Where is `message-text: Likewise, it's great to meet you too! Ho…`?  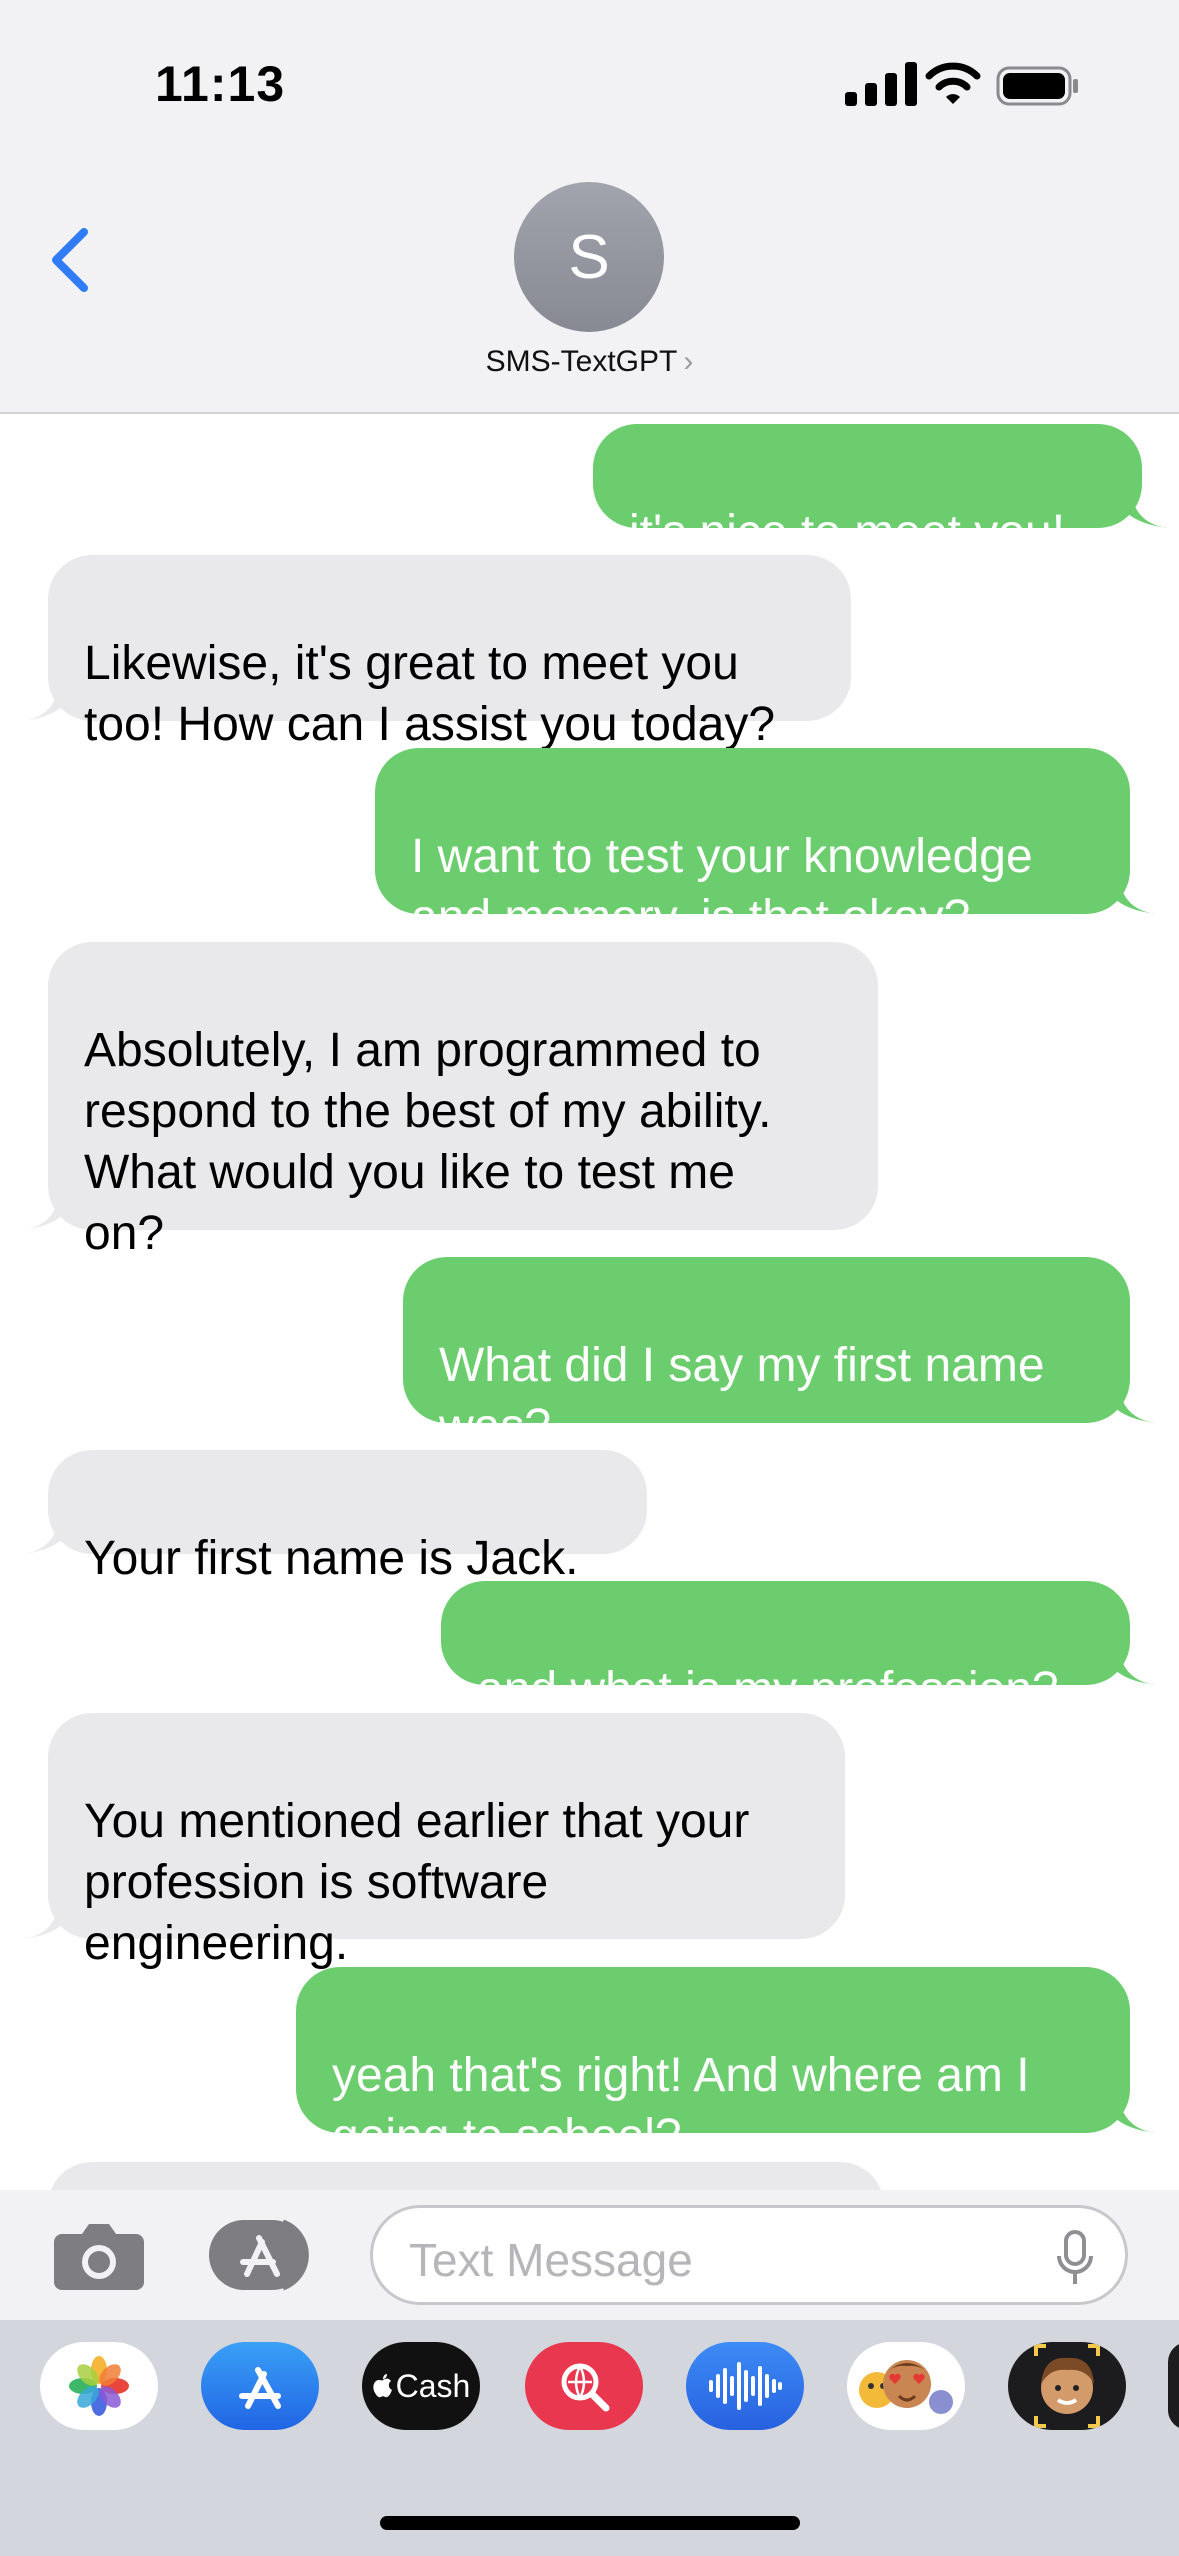
message-text: Likewise, it's great to meet you too! Ho… is located at coordinates (430, 694).